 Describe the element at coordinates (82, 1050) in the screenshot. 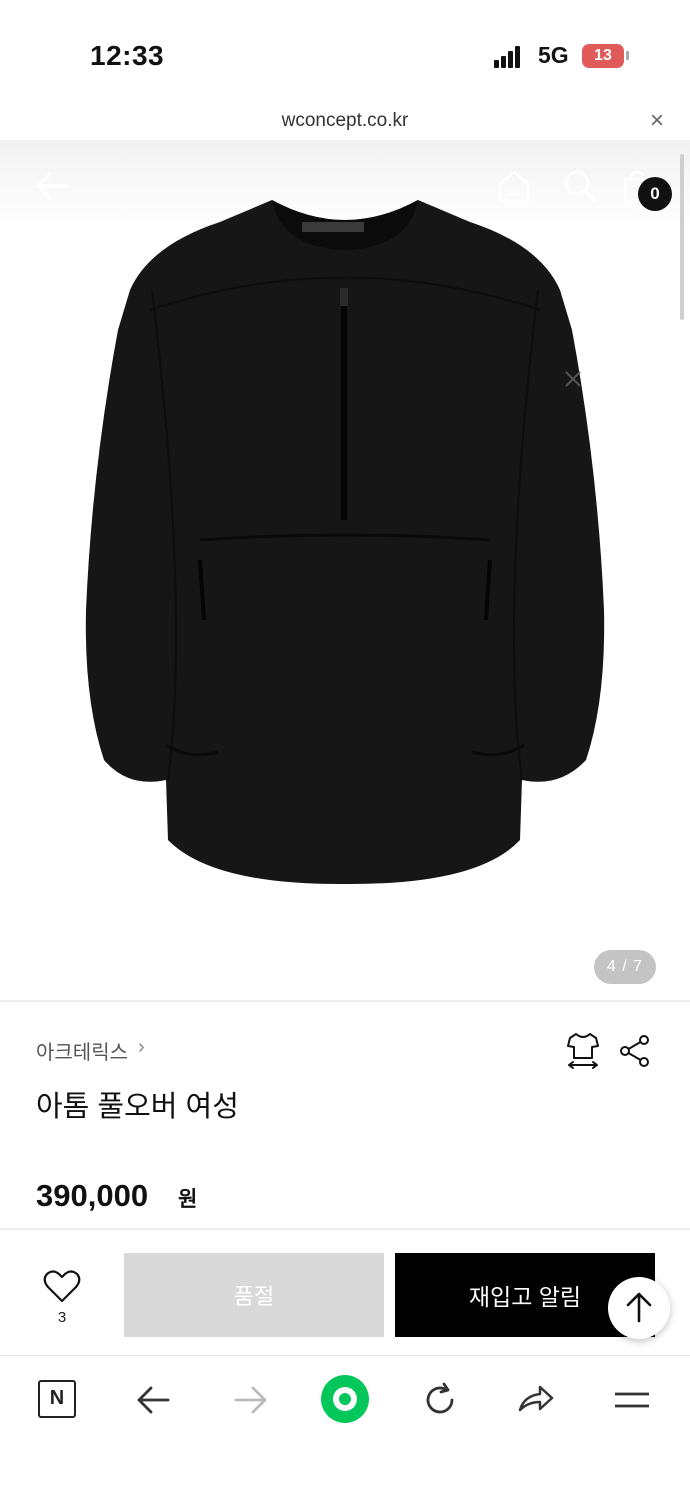

I see `brand-link: 아크테릭스` at that location.